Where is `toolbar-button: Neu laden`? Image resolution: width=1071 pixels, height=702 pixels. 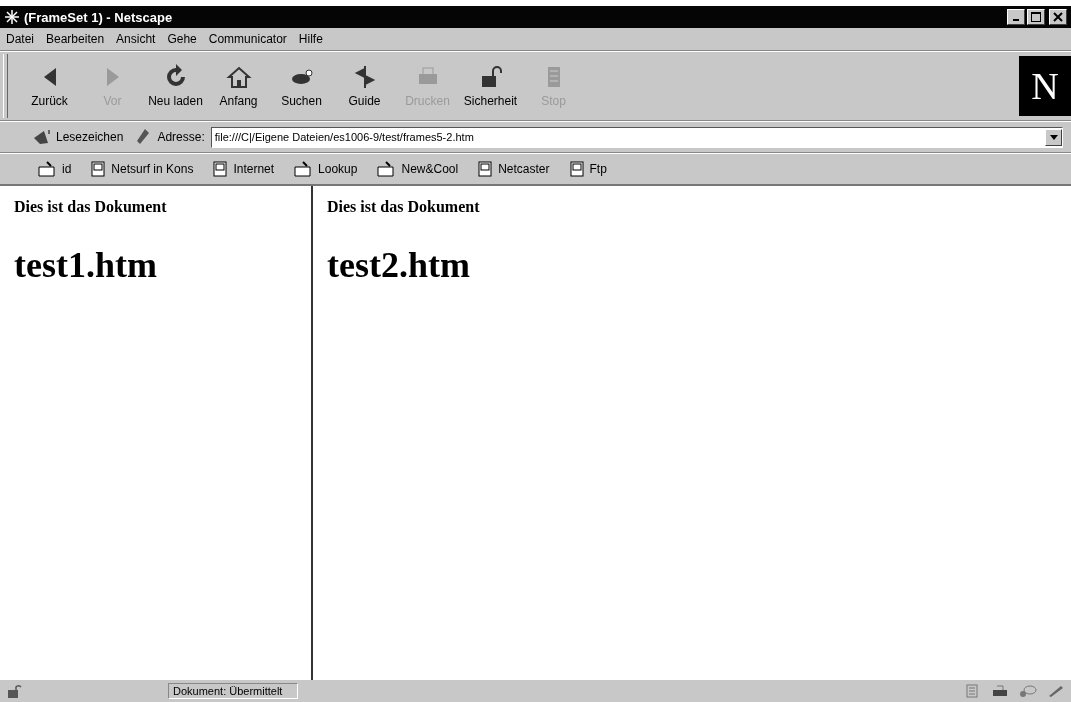
toolbar-button: Neu laden is located at coordinates (175, 86).